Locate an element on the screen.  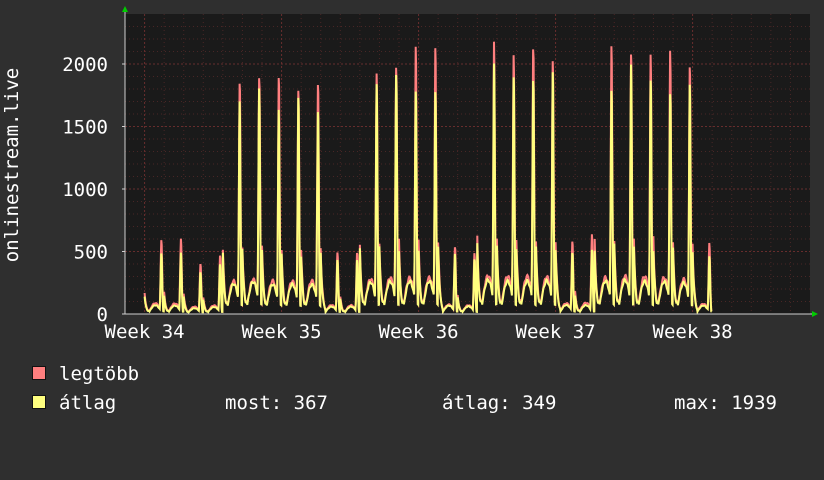
y-tick-label: 500 is located at coordinates (91, 253).